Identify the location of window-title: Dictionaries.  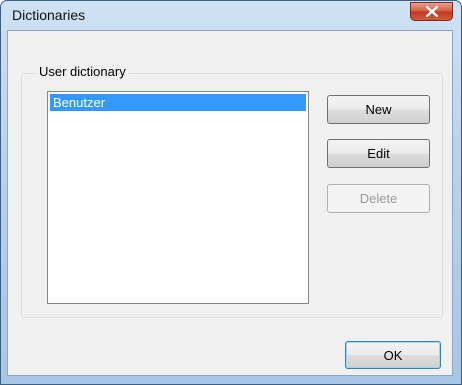
(49, 15).